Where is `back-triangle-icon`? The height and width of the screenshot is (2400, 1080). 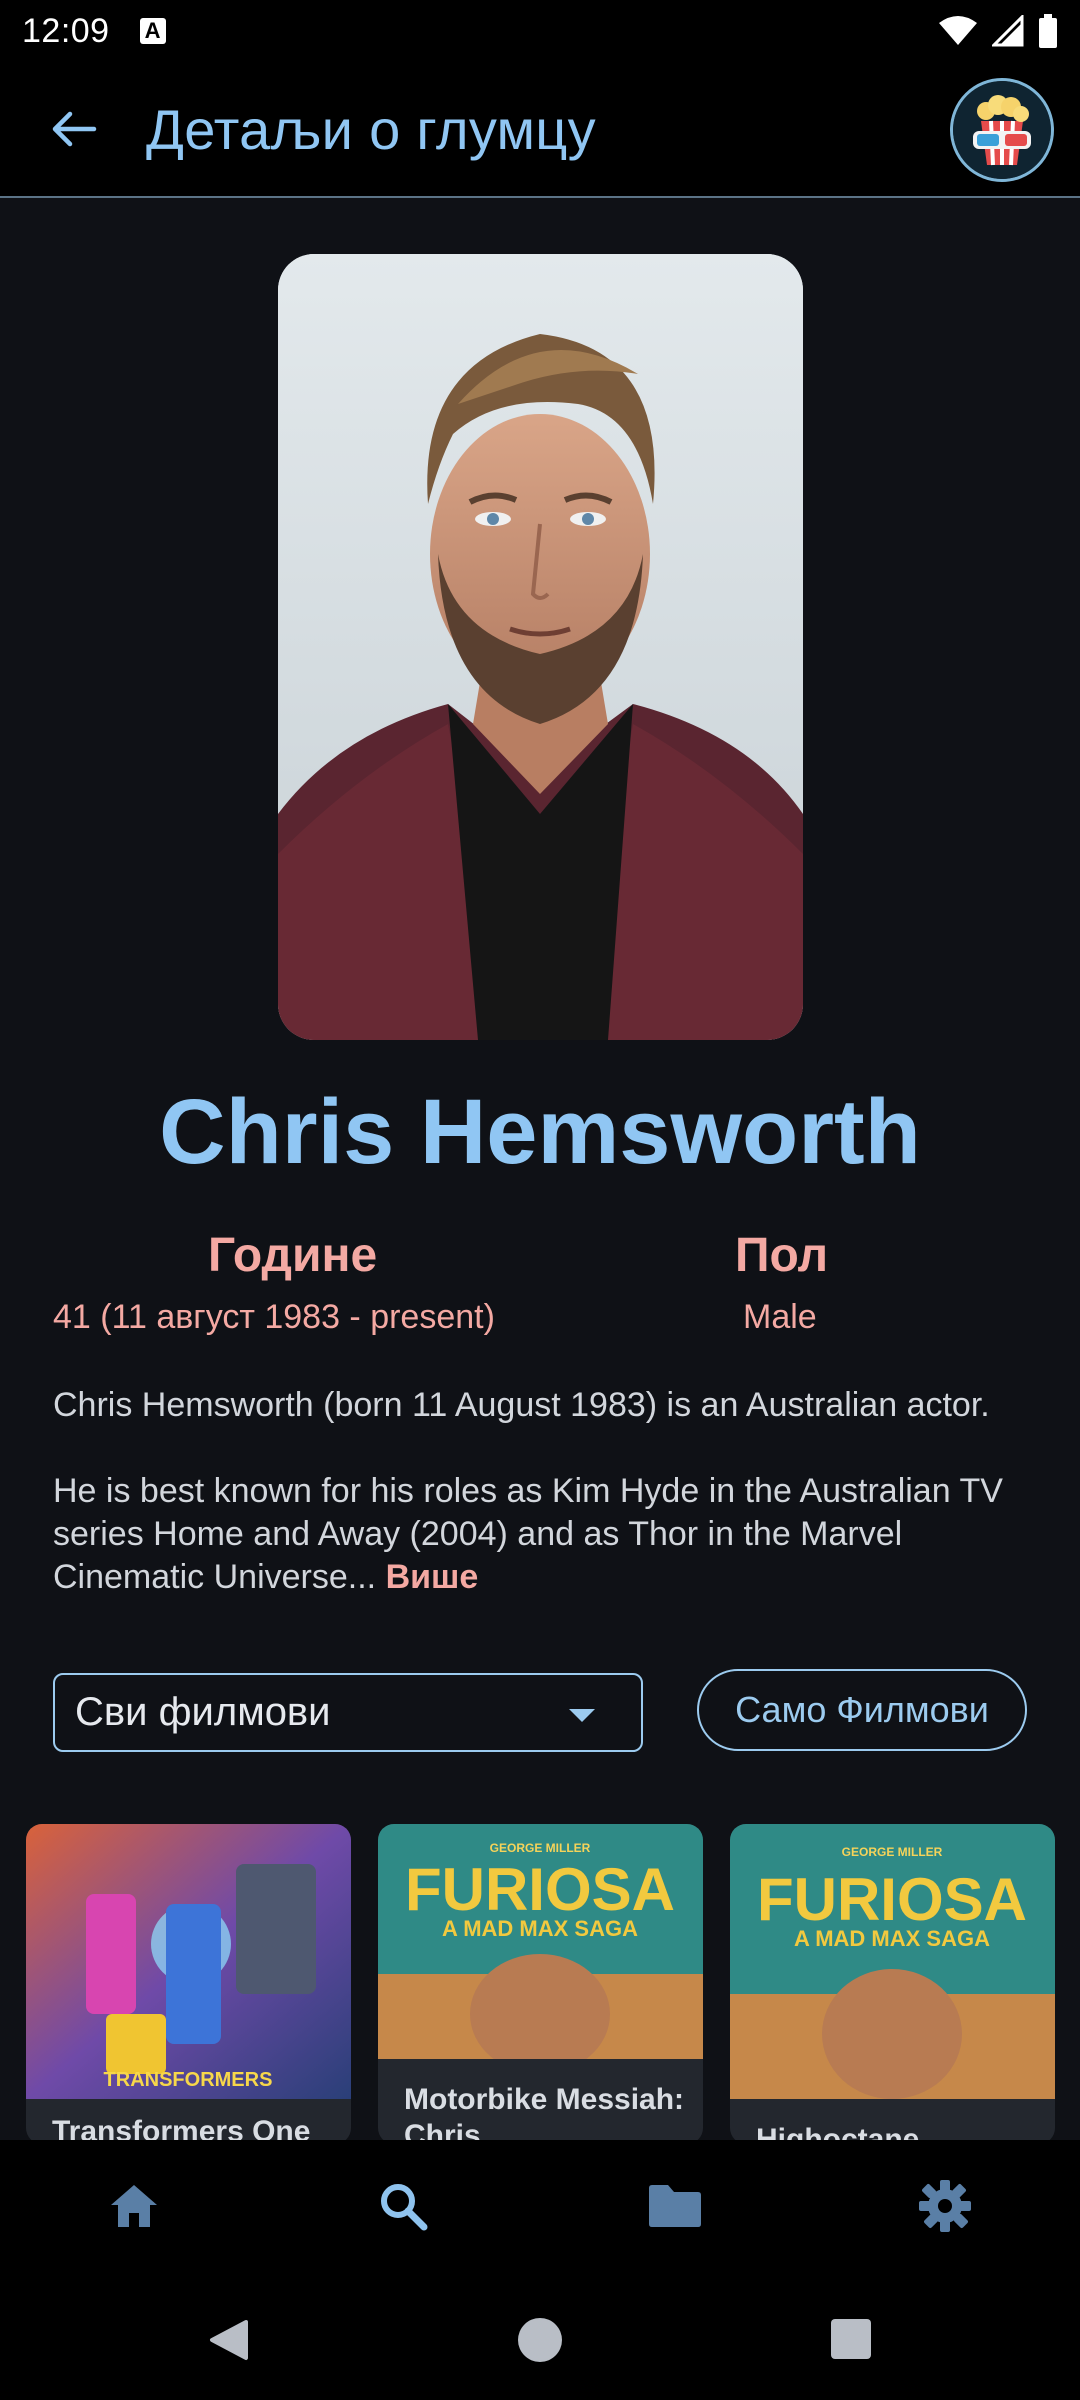 back-triangle-icon is located at coordinates (228, 2340).